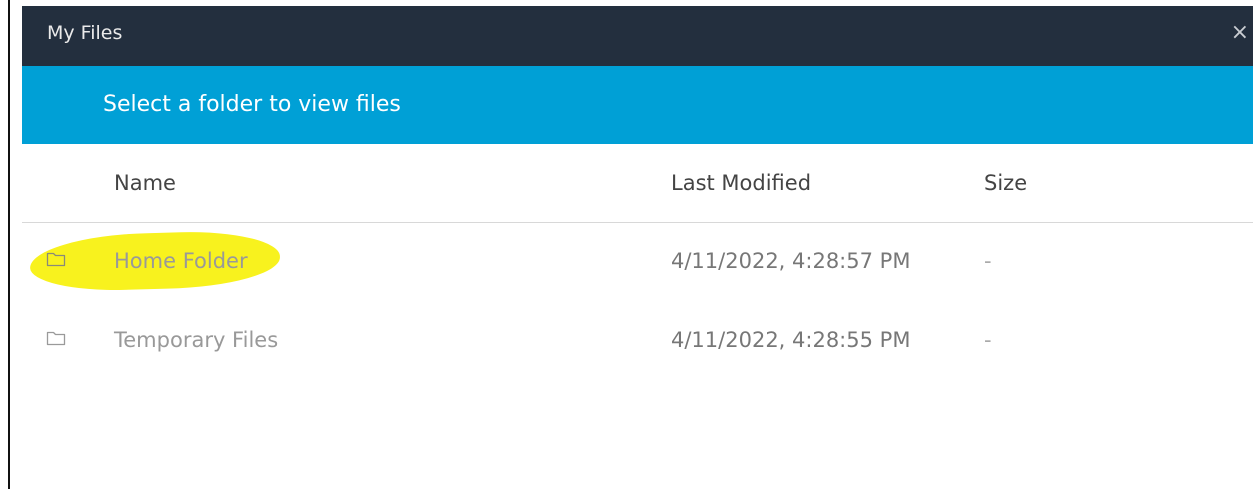 Image resolution: width=1253 pixels, height=489 pixels. I want to click on banner-text: Select a folder to view files, so click(252, 104).